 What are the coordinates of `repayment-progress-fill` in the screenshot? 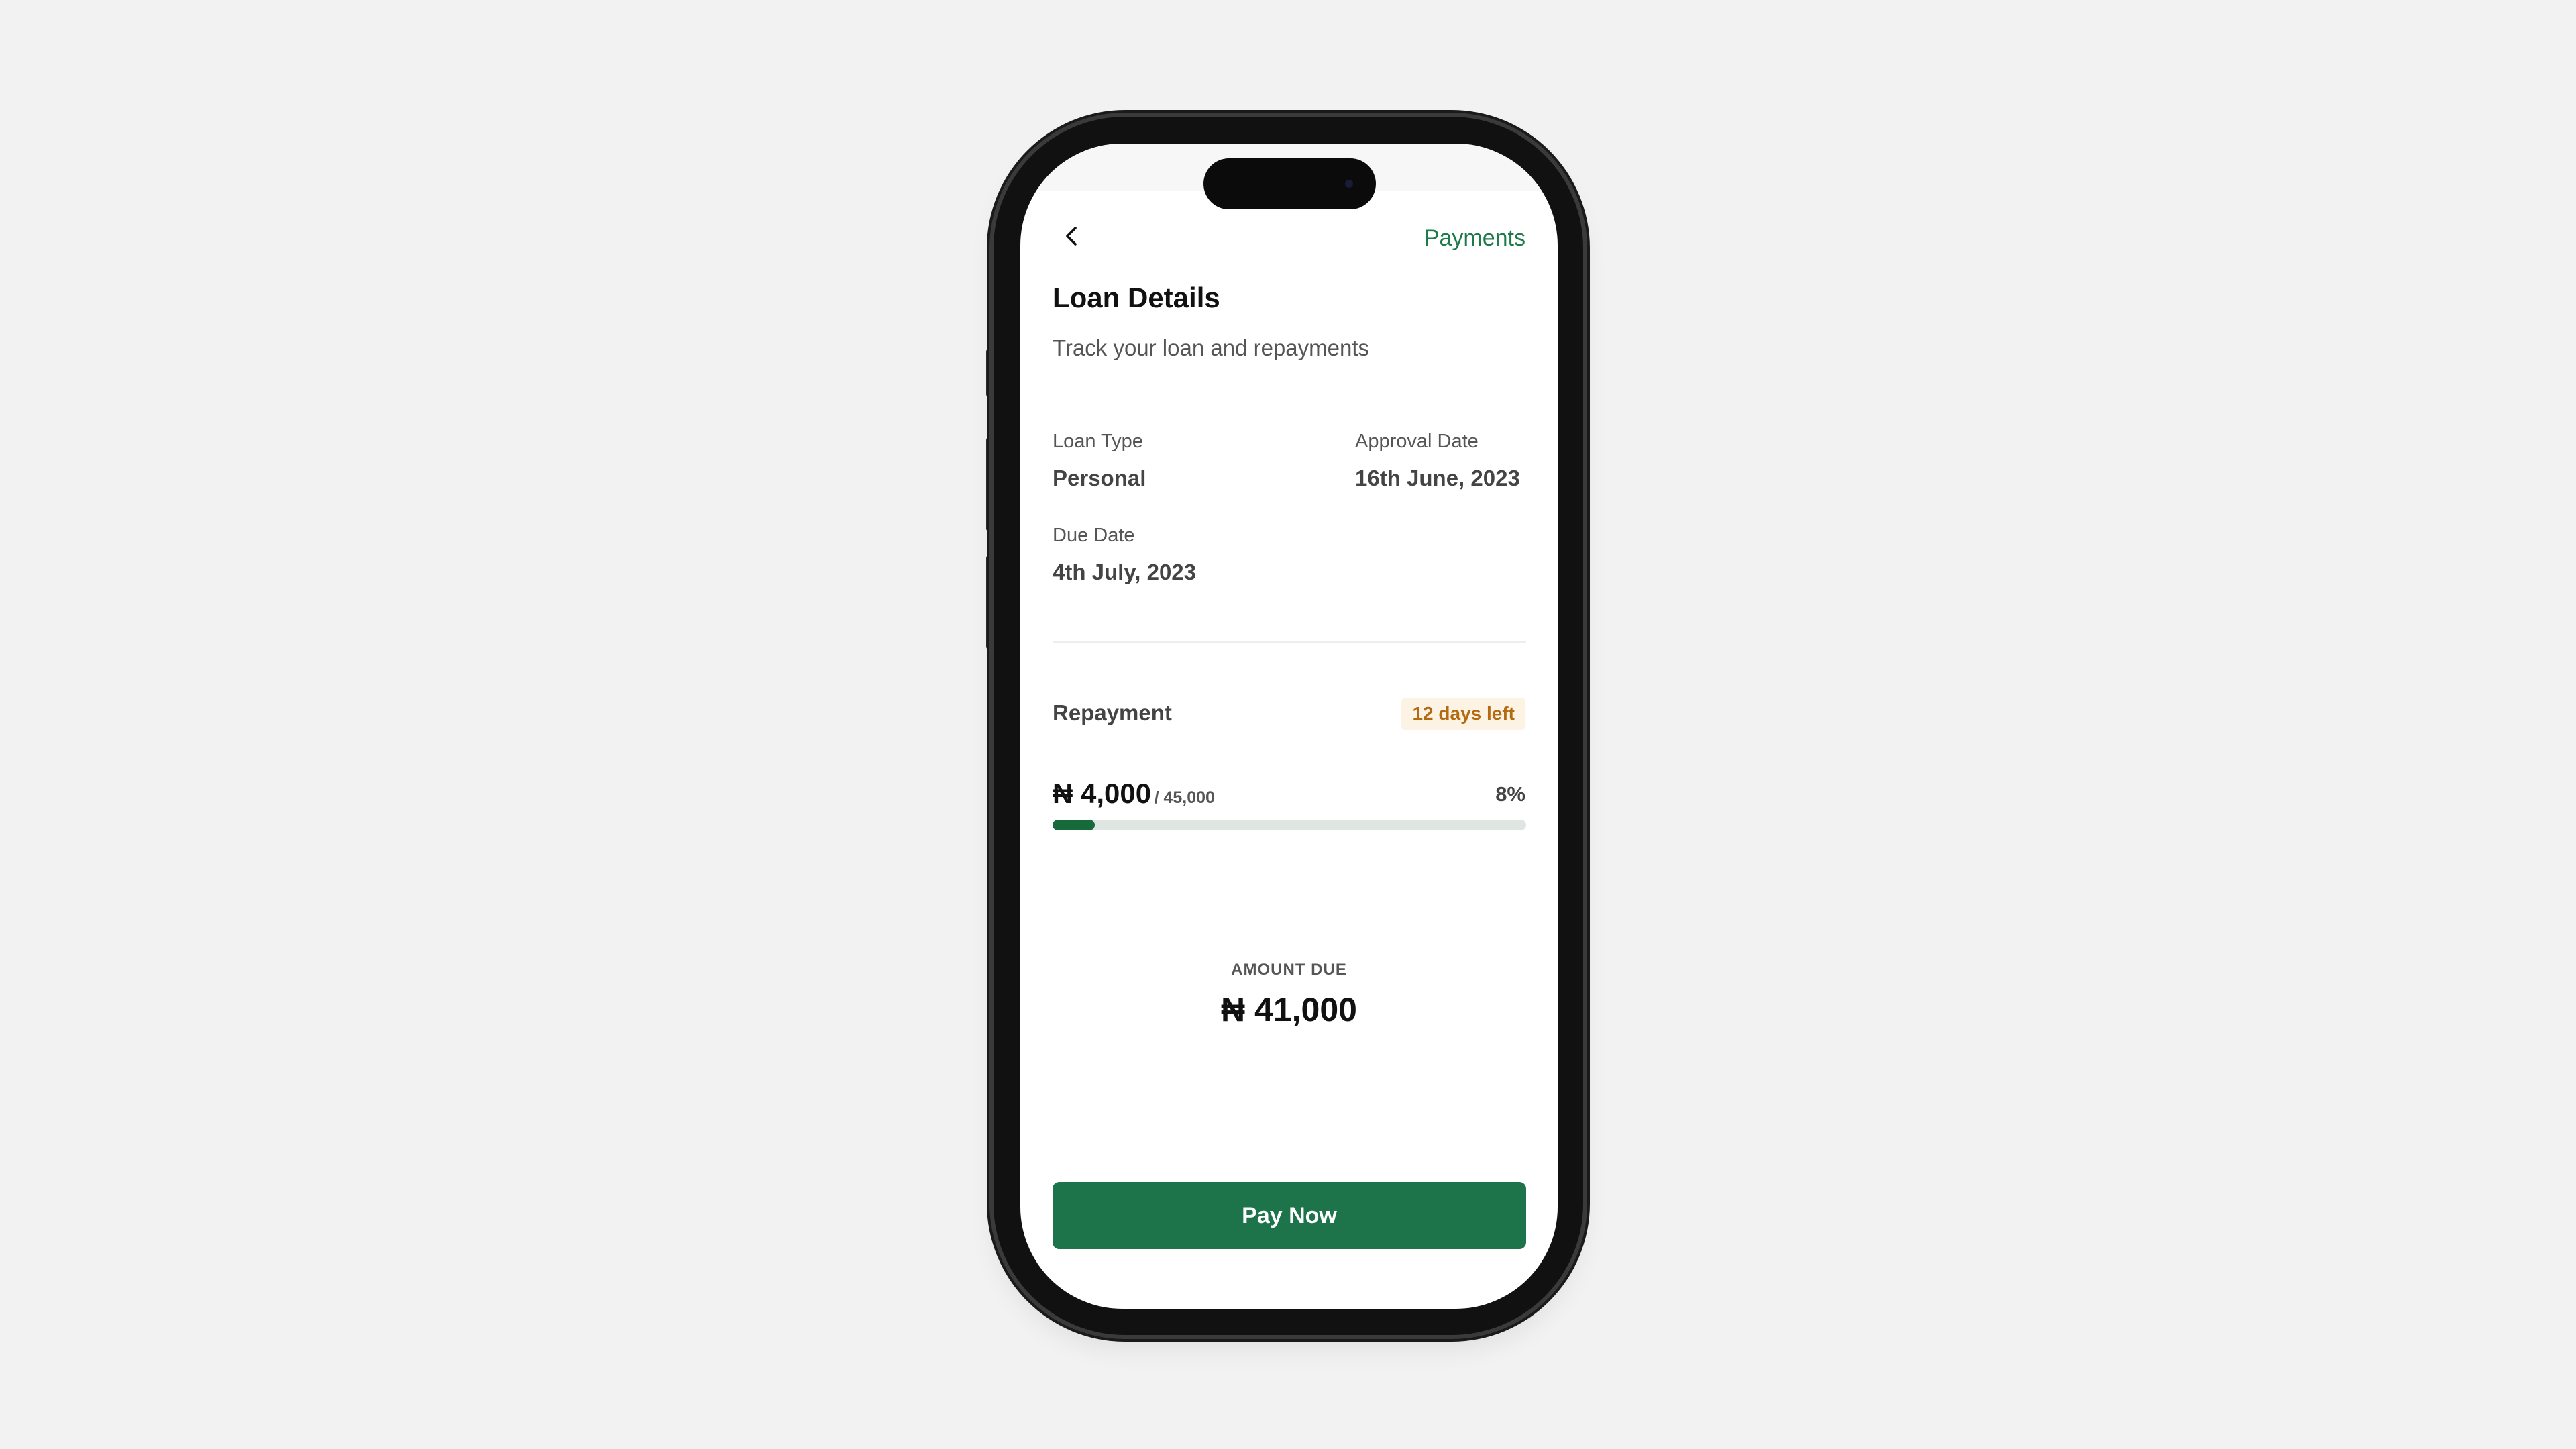 It's located at (1074, 825).